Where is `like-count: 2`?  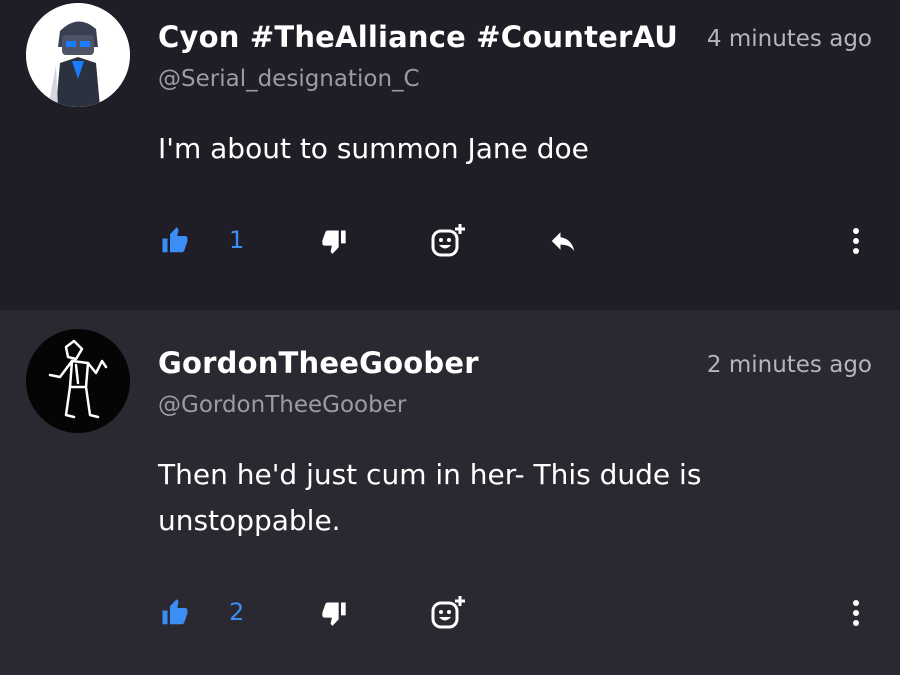
like-count: 2 is located at coordinates (237, 612).